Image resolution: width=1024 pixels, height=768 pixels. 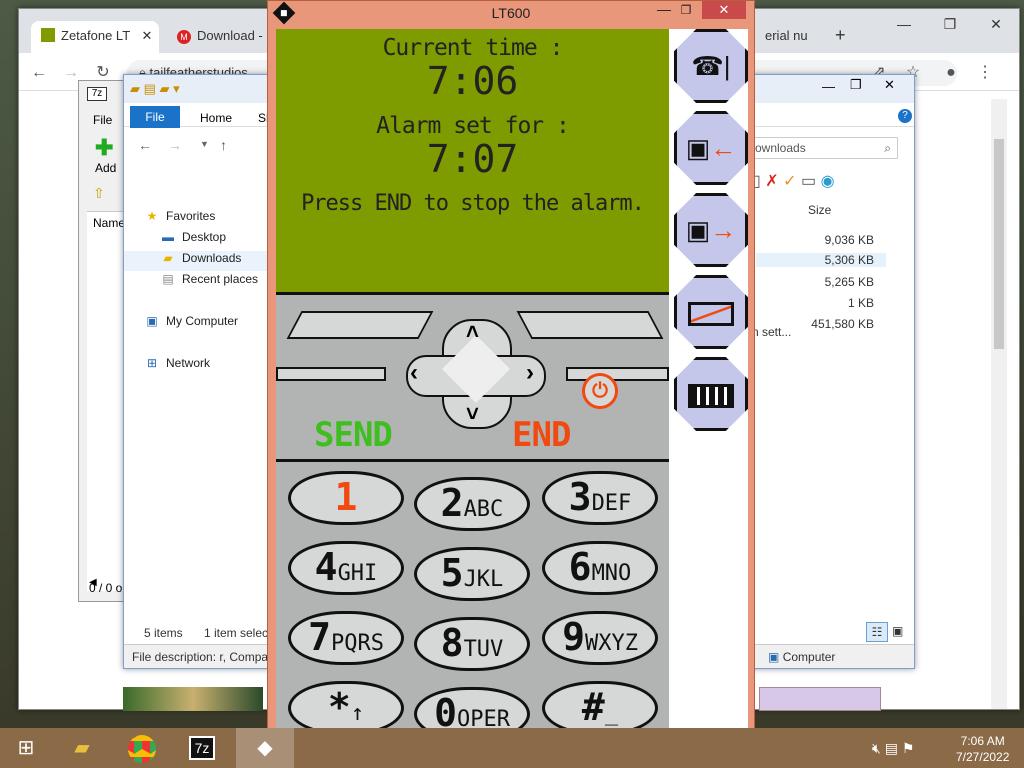 I want to click on nav-recent: ▤ Recent places, so click(x=209, y=282).